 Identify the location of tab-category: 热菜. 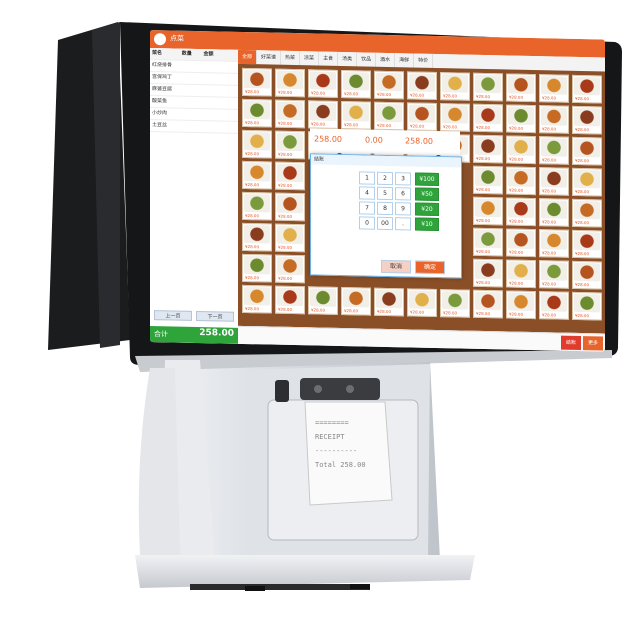
(291, 58).